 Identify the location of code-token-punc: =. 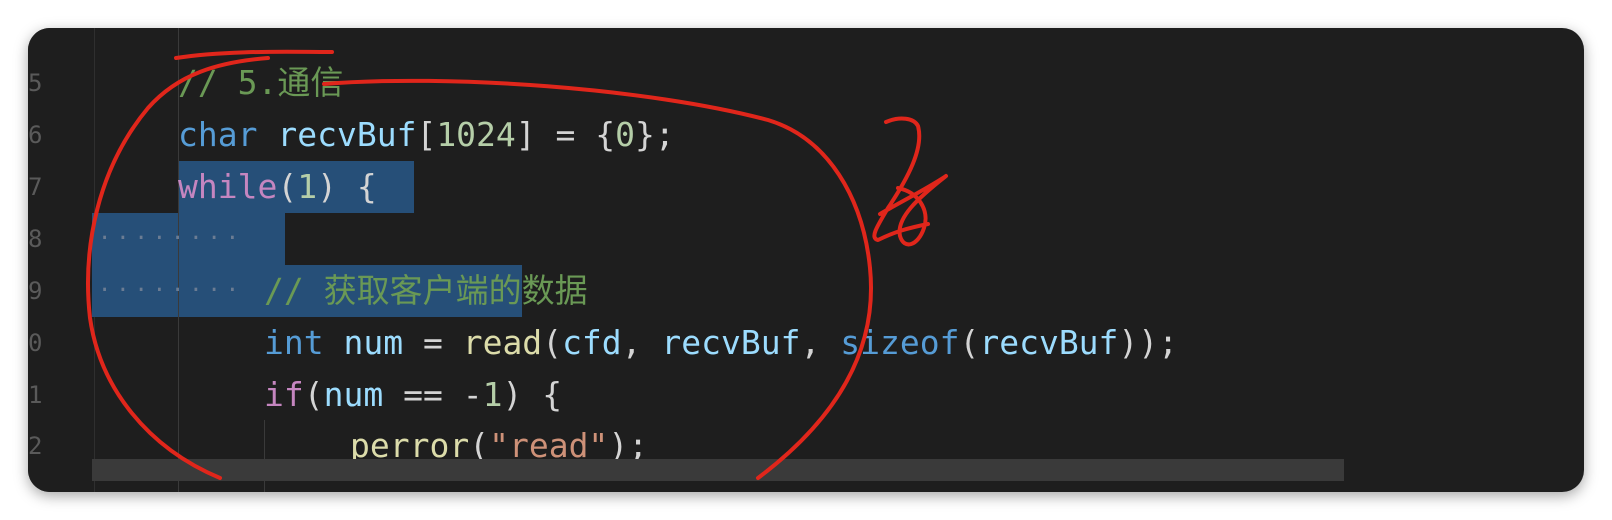
(433, 342).